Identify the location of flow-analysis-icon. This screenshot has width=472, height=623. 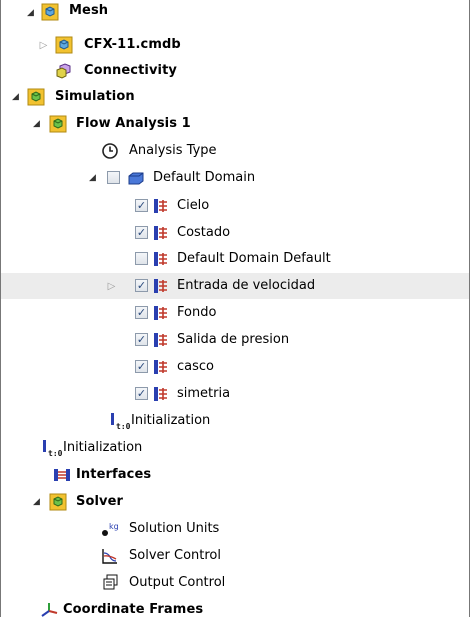
(58, 124).